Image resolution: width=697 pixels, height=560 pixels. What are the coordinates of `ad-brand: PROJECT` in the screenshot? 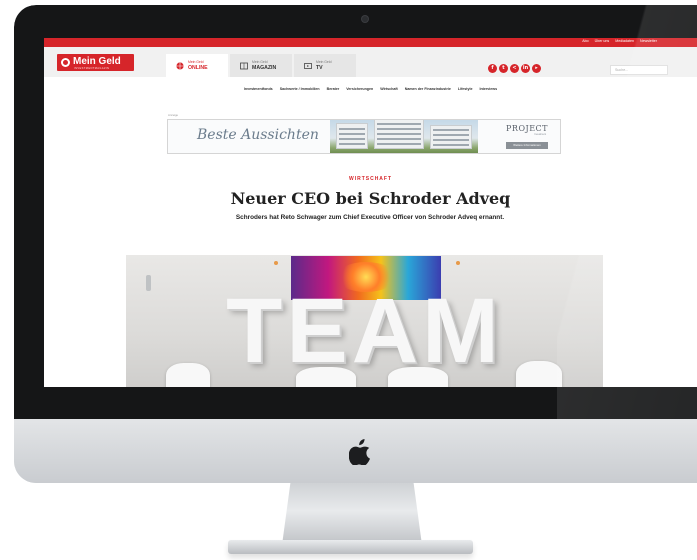 It's located at (527, 128).